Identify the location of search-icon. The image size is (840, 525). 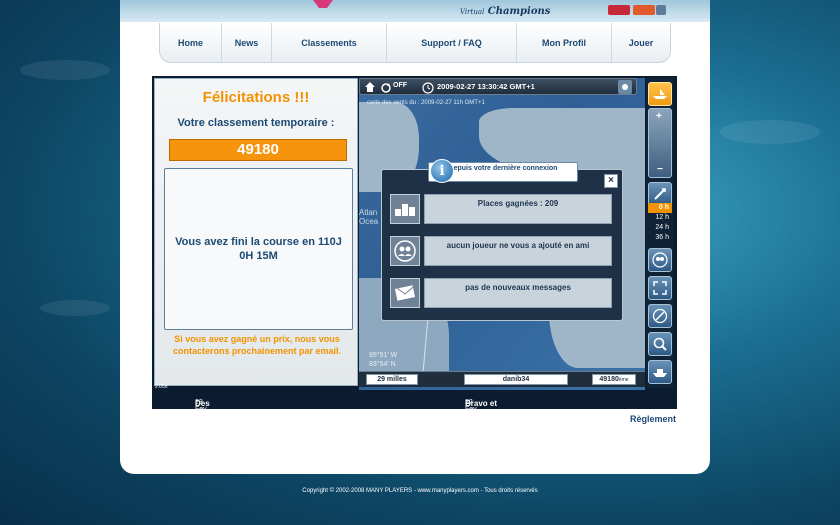
(660, 344).